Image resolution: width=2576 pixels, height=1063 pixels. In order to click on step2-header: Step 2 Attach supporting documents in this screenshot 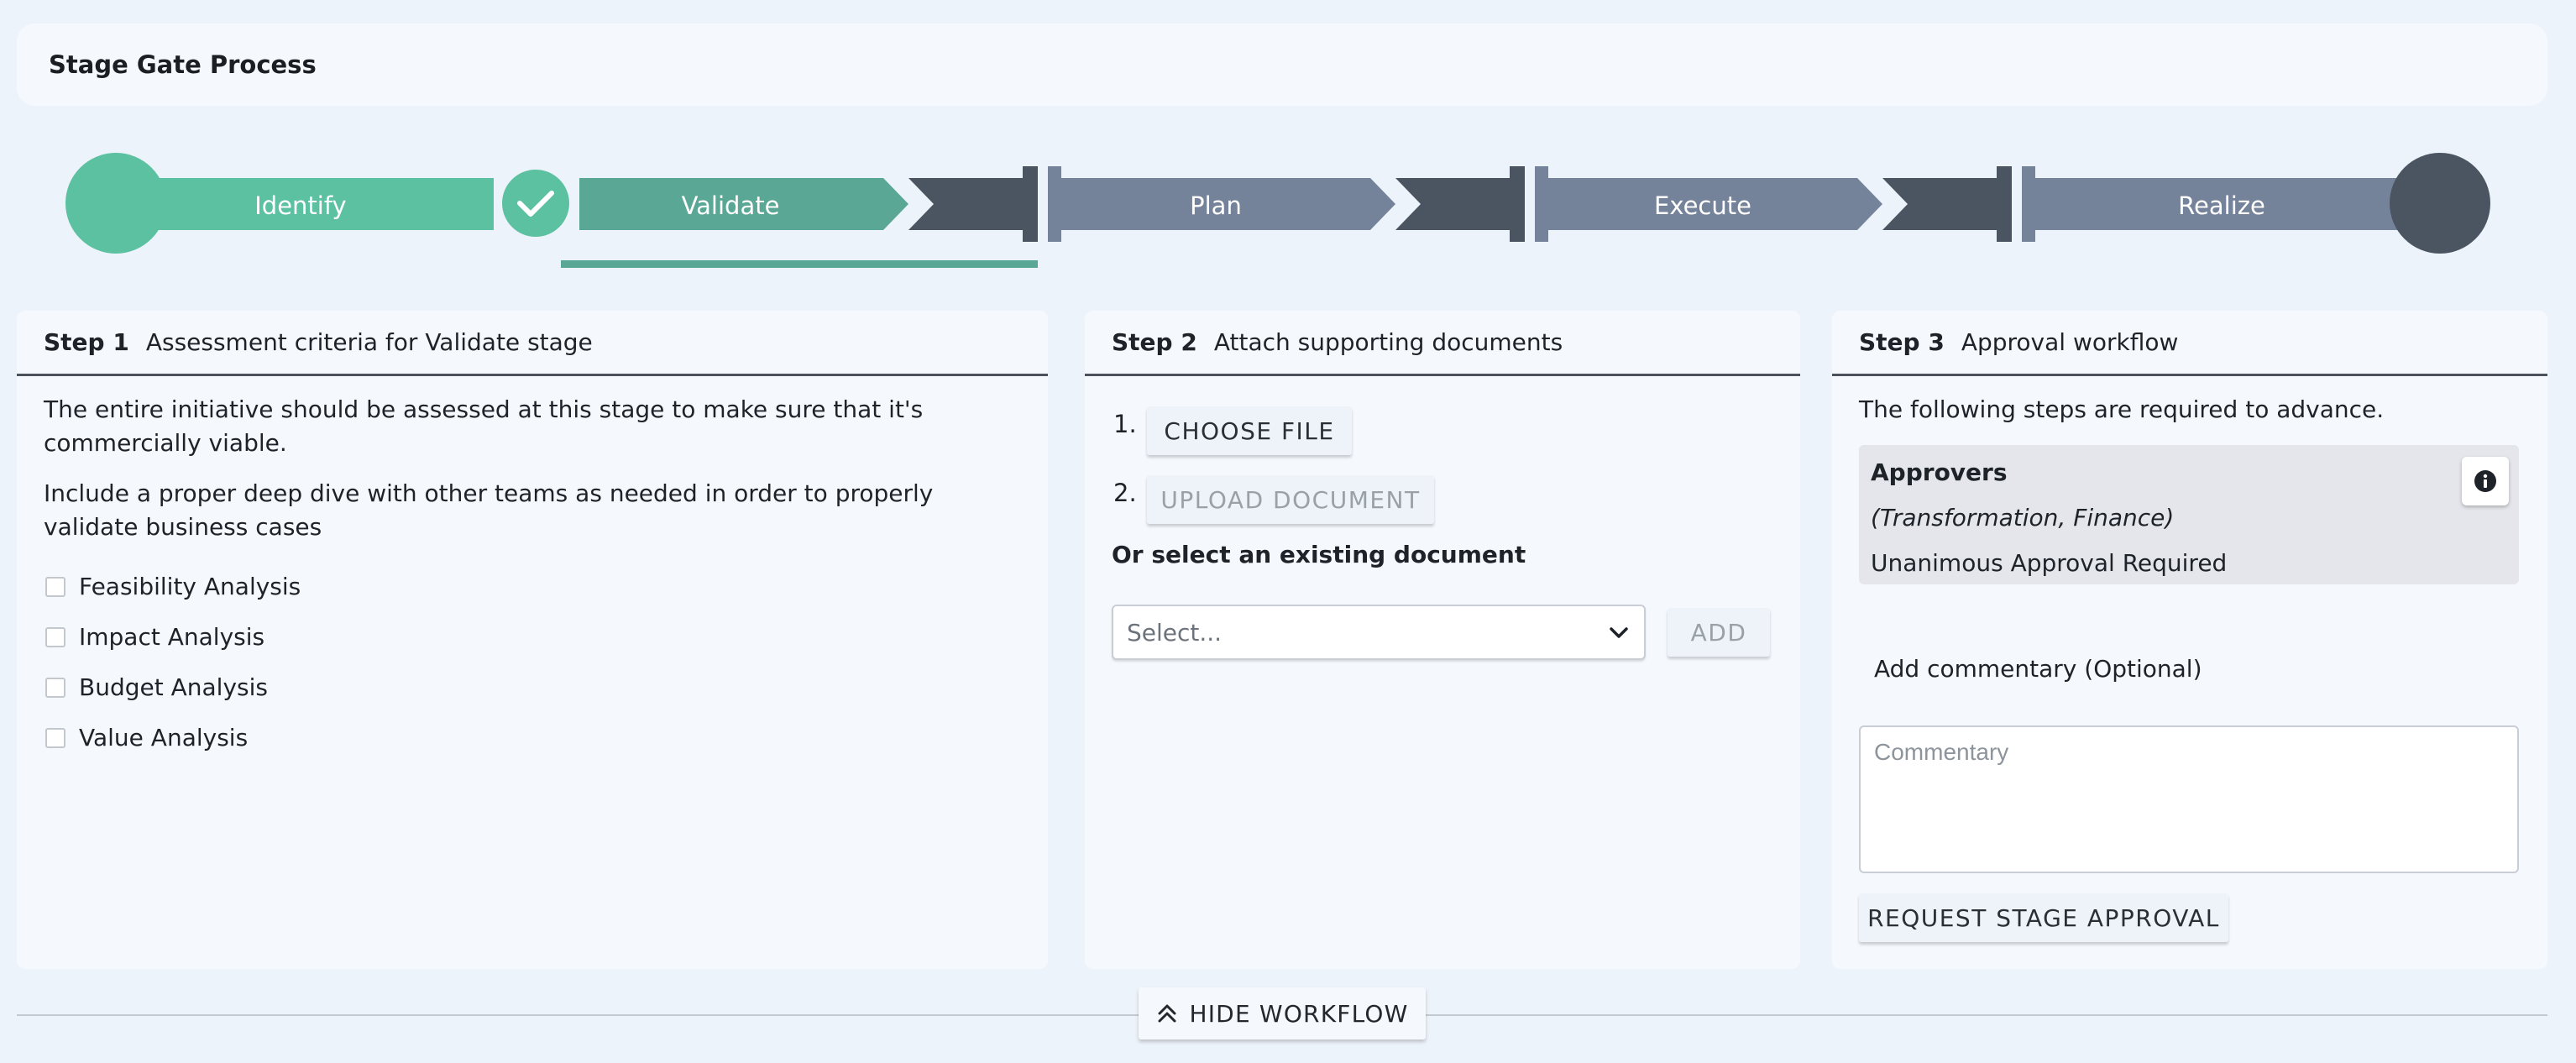, I will do `click(1443, 344)`.